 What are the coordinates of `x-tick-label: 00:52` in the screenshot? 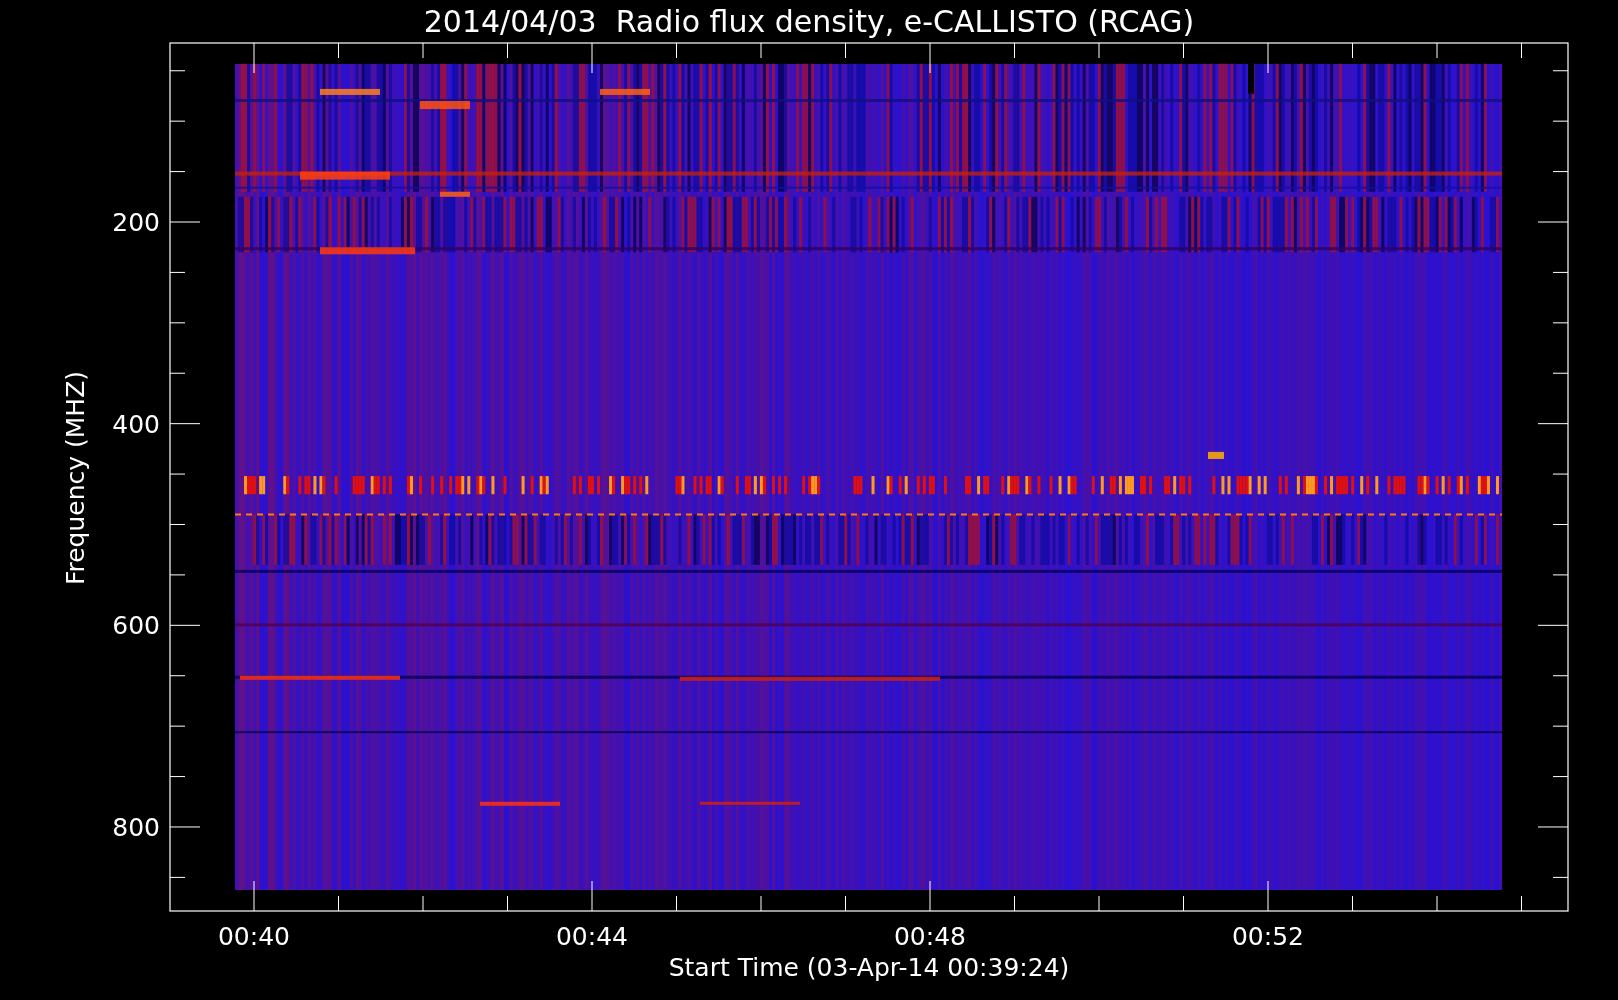 It's located at (1268, 936).